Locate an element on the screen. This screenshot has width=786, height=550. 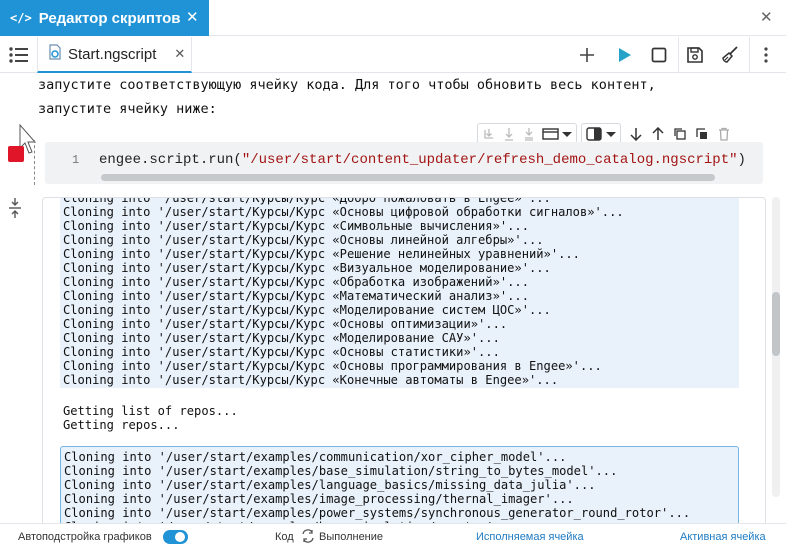
copy-icon is located at coordinates (680, 134).